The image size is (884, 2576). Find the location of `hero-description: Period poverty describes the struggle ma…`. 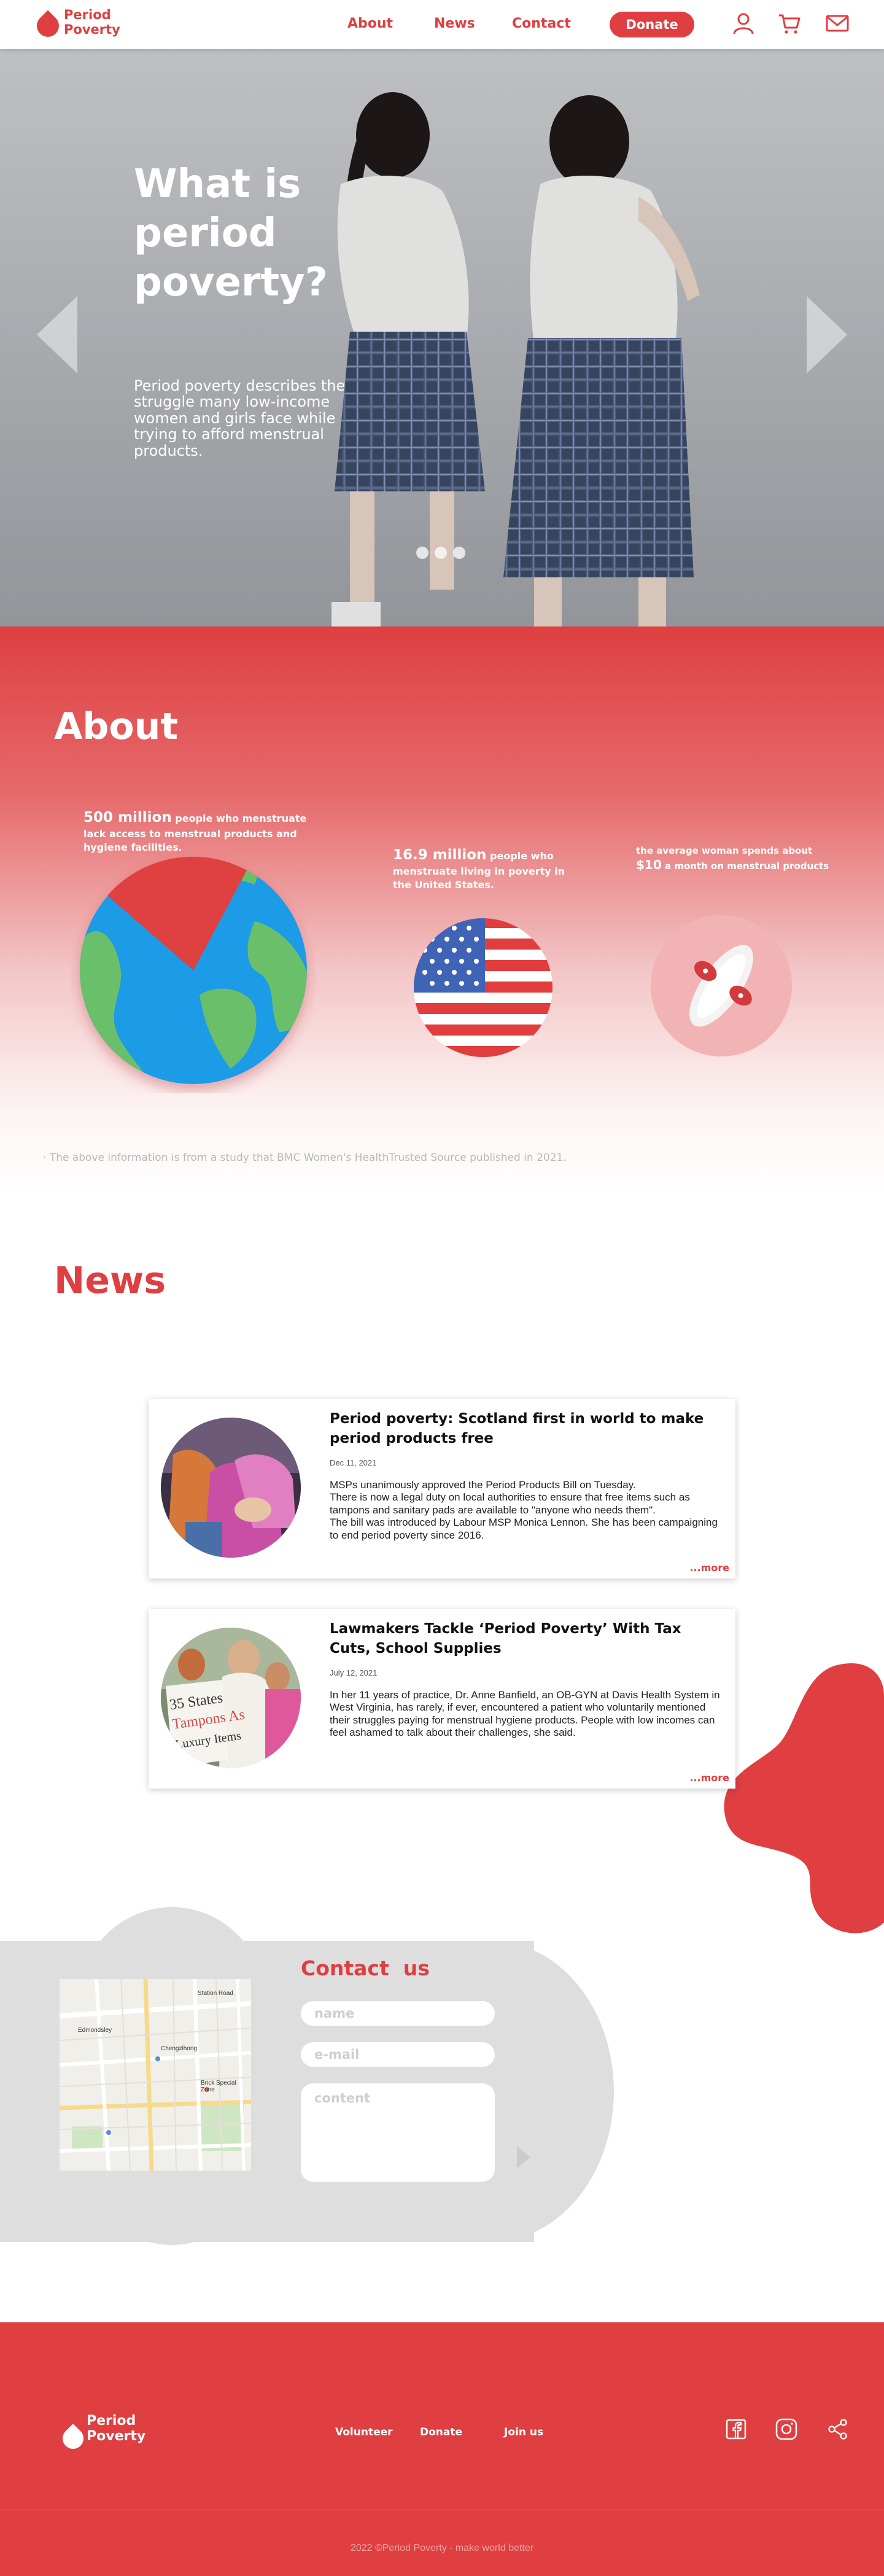

hero-description: Period poverty describes the struggle ma… is located at coordinates (240, 418).